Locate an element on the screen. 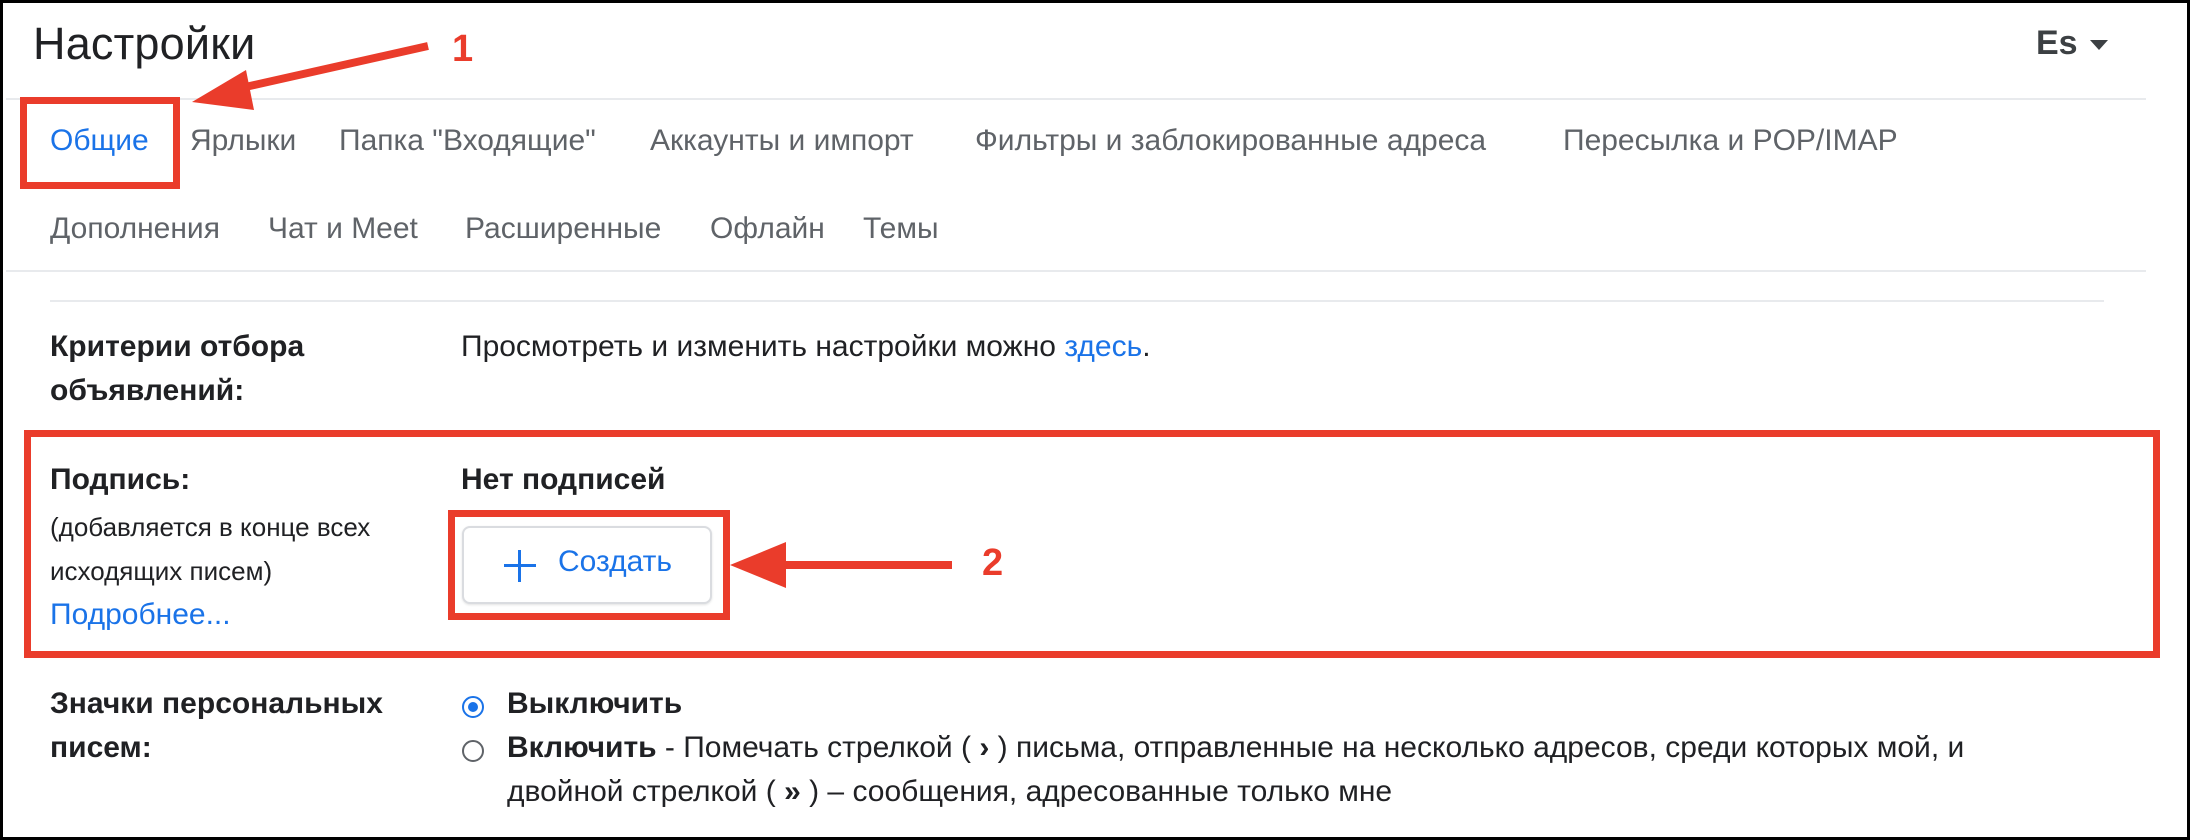  annotation-arrow-1-shaft is located at coordinates (330, 68).